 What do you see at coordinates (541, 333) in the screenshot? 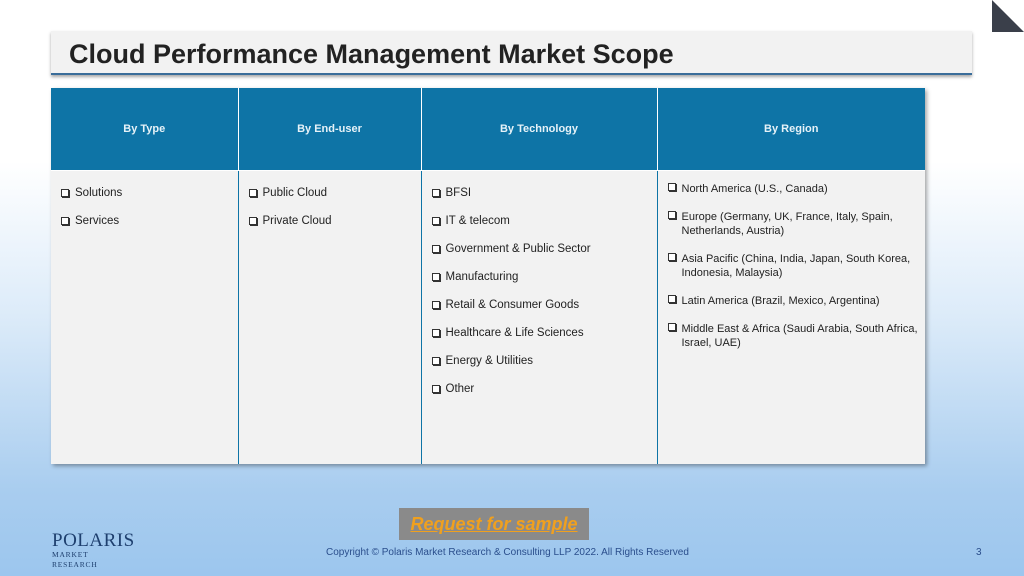
I see `list-item: Healthcare & Life Sciences` at bounding box center [541, 333].